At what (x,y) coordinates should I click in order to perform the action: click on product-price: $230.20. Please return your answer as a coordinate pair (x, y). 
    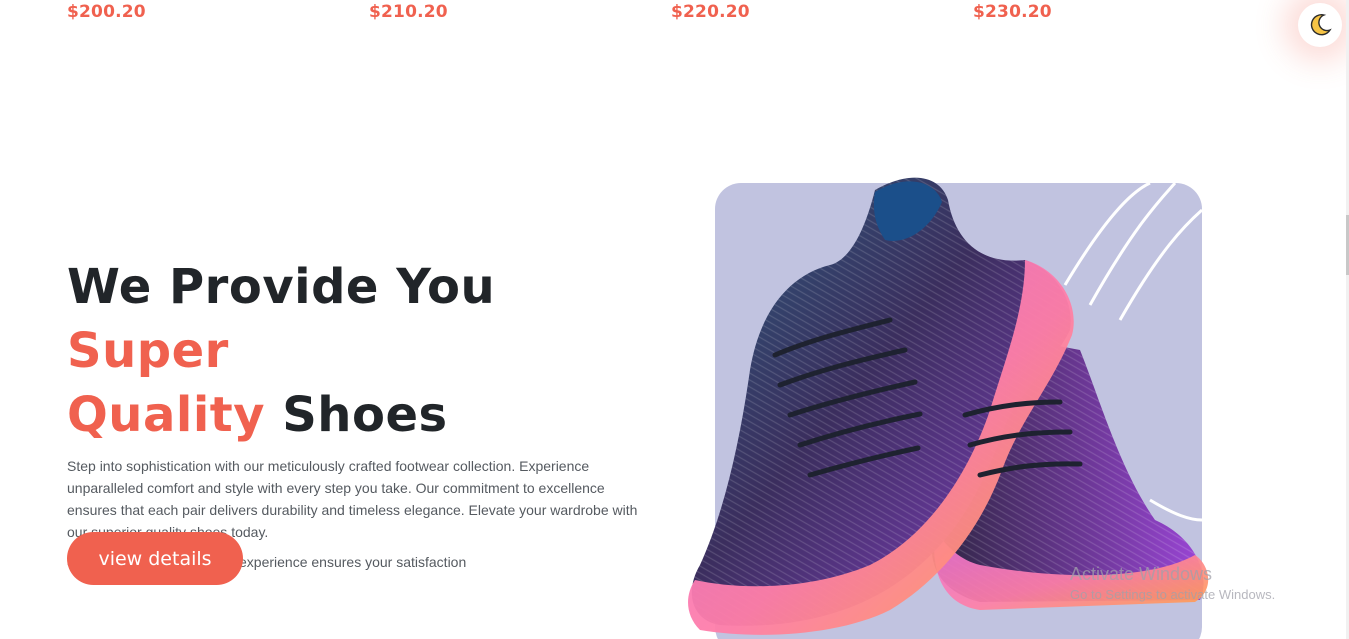
    Looking at the image, I should click on (1012, 12).